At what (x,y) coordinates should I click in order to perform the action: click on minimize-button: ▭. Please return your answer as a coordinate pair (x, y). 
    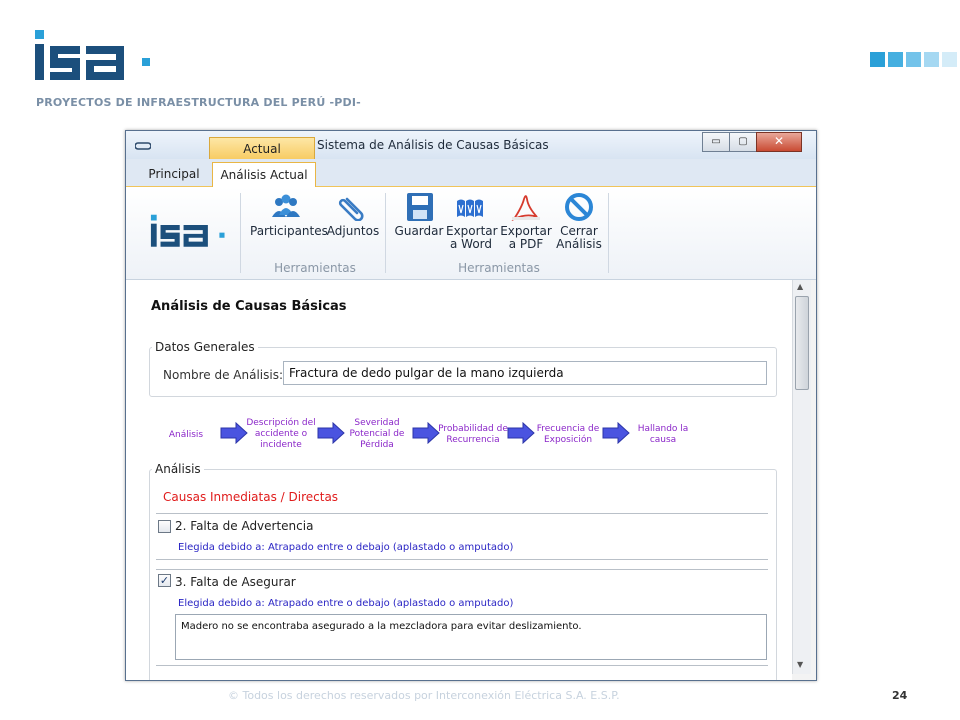
    Looking at the image, I should click on (716, 142).